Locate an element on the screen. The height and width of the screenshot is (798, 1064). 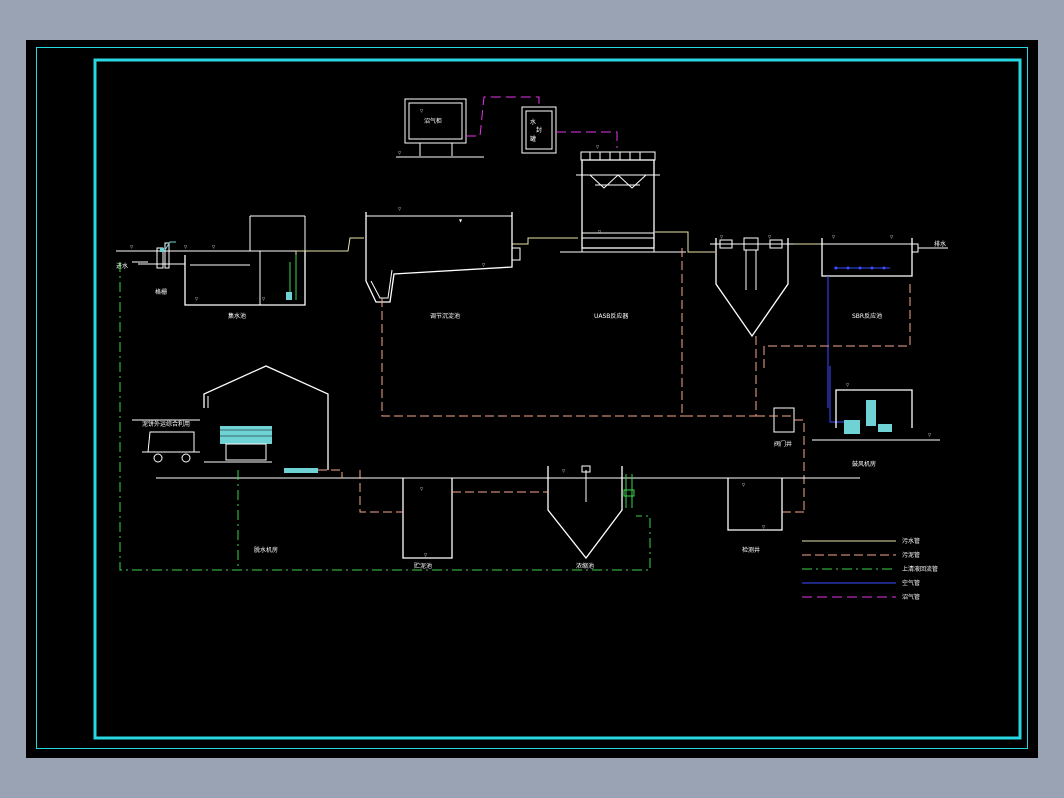
inlet-screen: 进水 格栅 ▽ ▽ ▽ is located at coordinates (228, 268).